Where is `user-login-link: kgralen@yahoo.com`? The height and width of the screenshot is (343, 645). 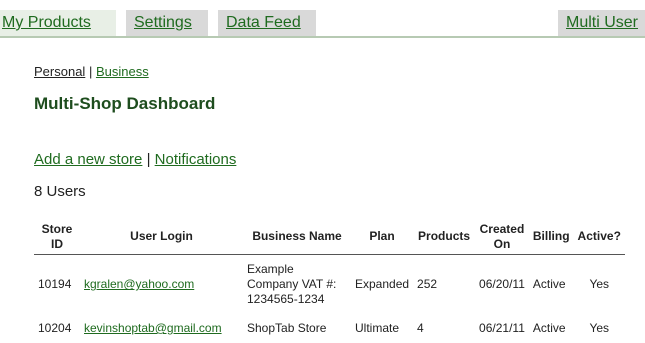
user-login-link: kgralen@yahoo.com is located at coordinates (139, 284).